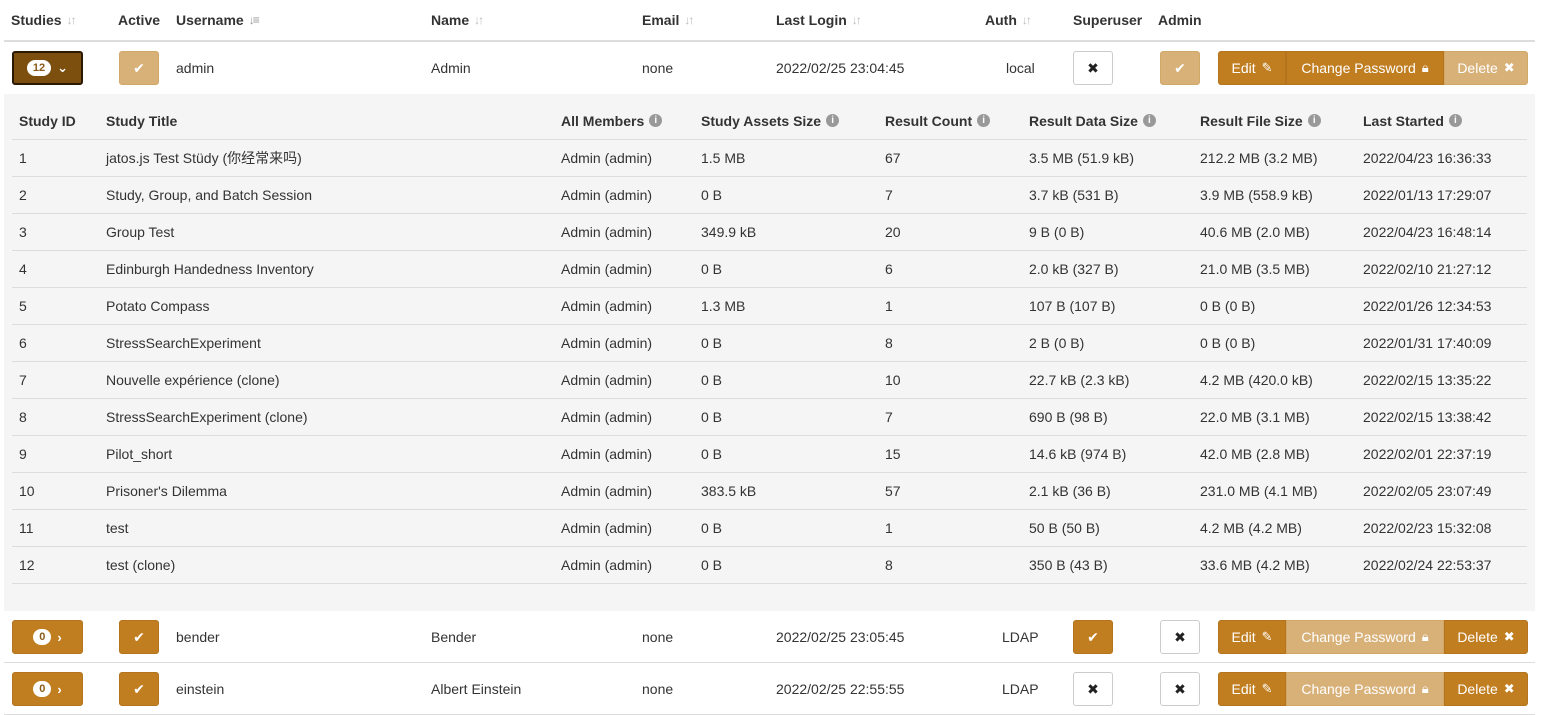 Image resolution: width=1550 pixels, height=715 pixels. Describe the element at coordinates (1412, 120) in the screenshot. I see `col-last-started: Last Started i` at that location.